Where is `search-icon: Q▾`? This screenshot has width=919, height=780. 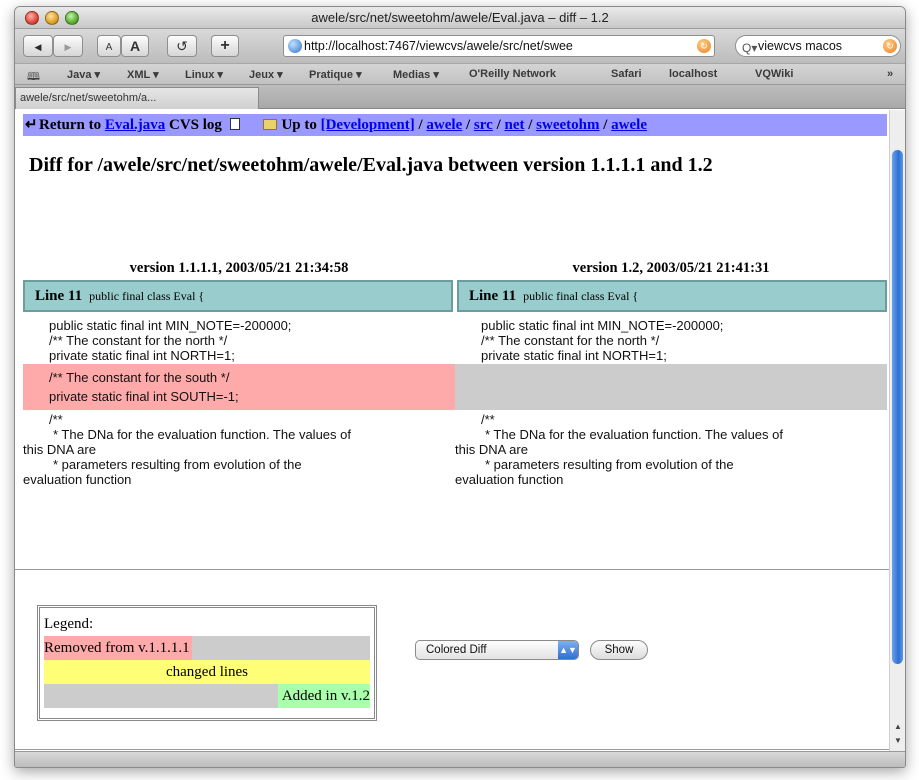
search-icon: Q▾ is located at coordinates (750, 48).